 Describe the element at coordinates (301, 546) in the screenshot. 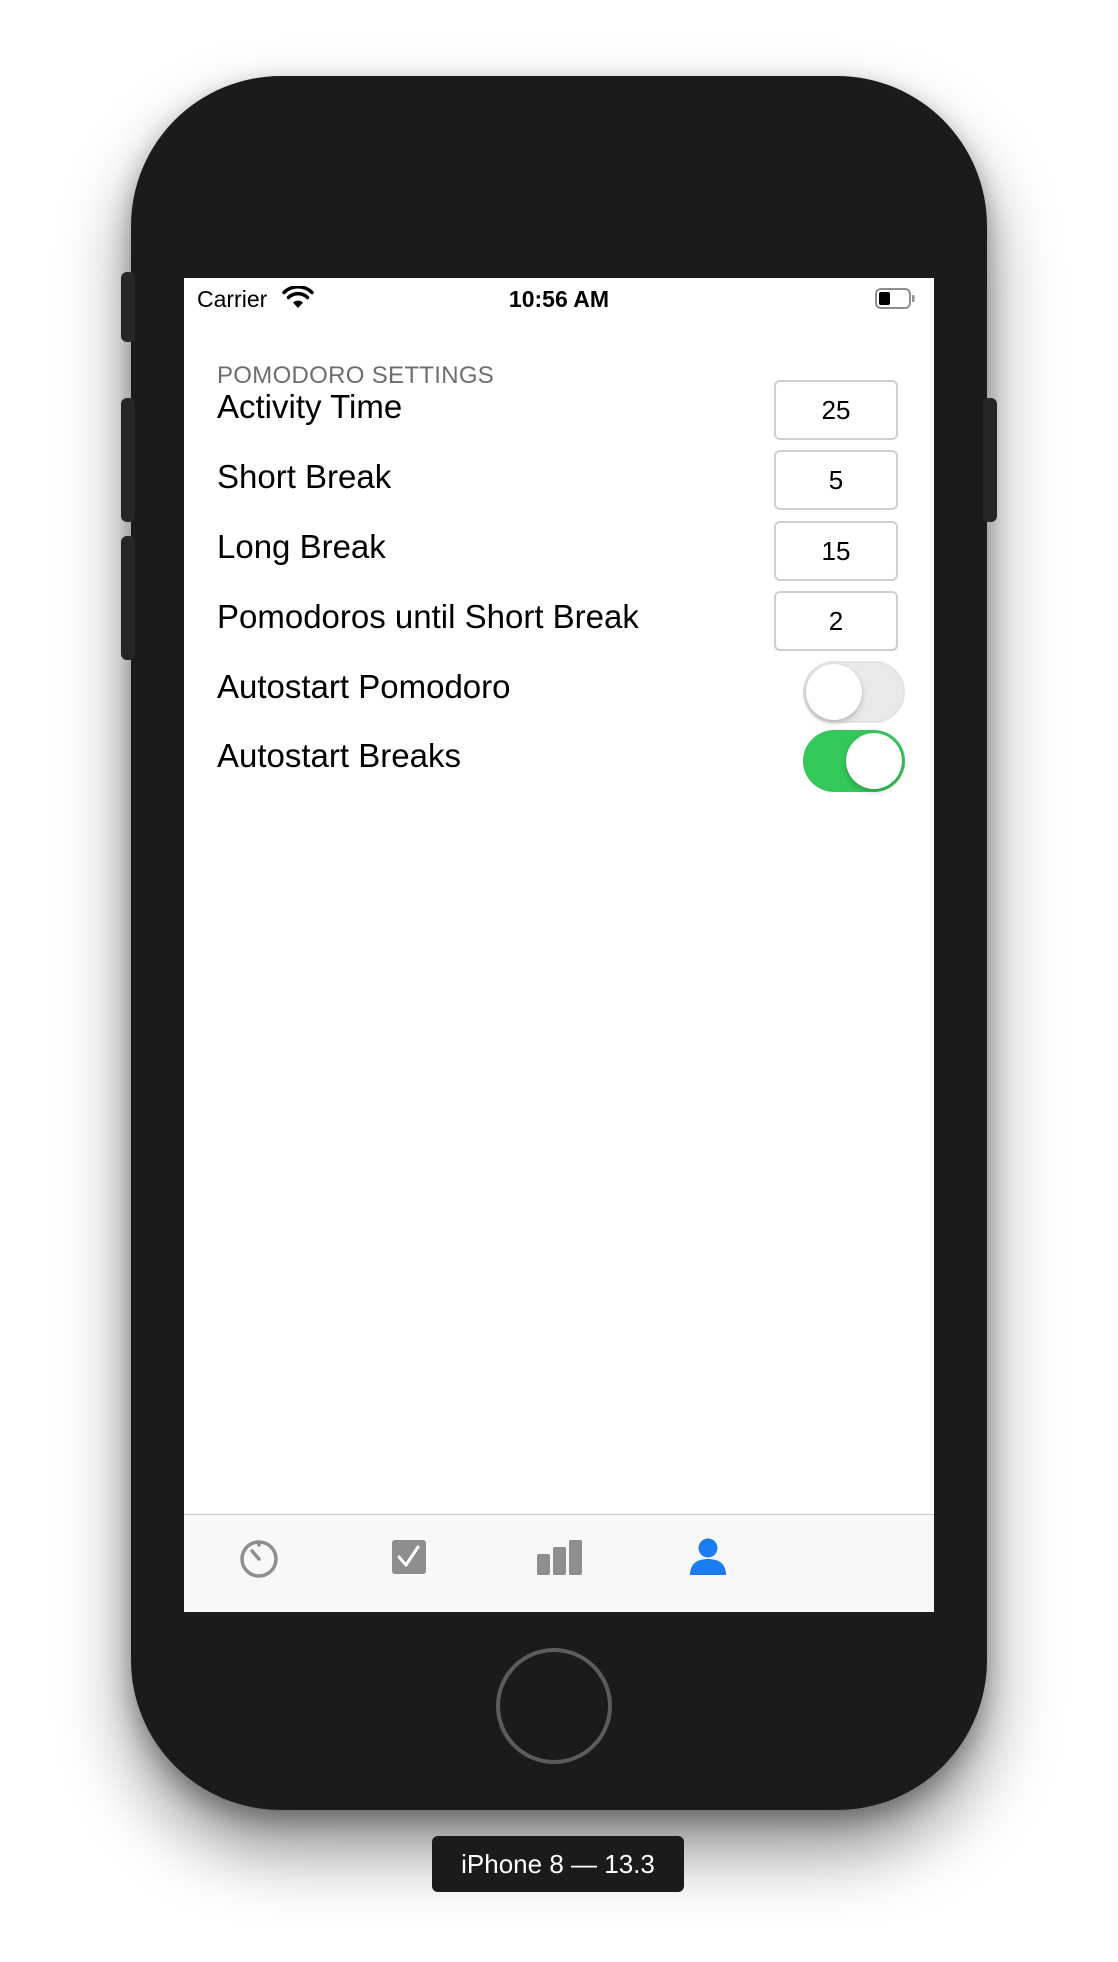

I see `long-break-label: Long Break` at that location.